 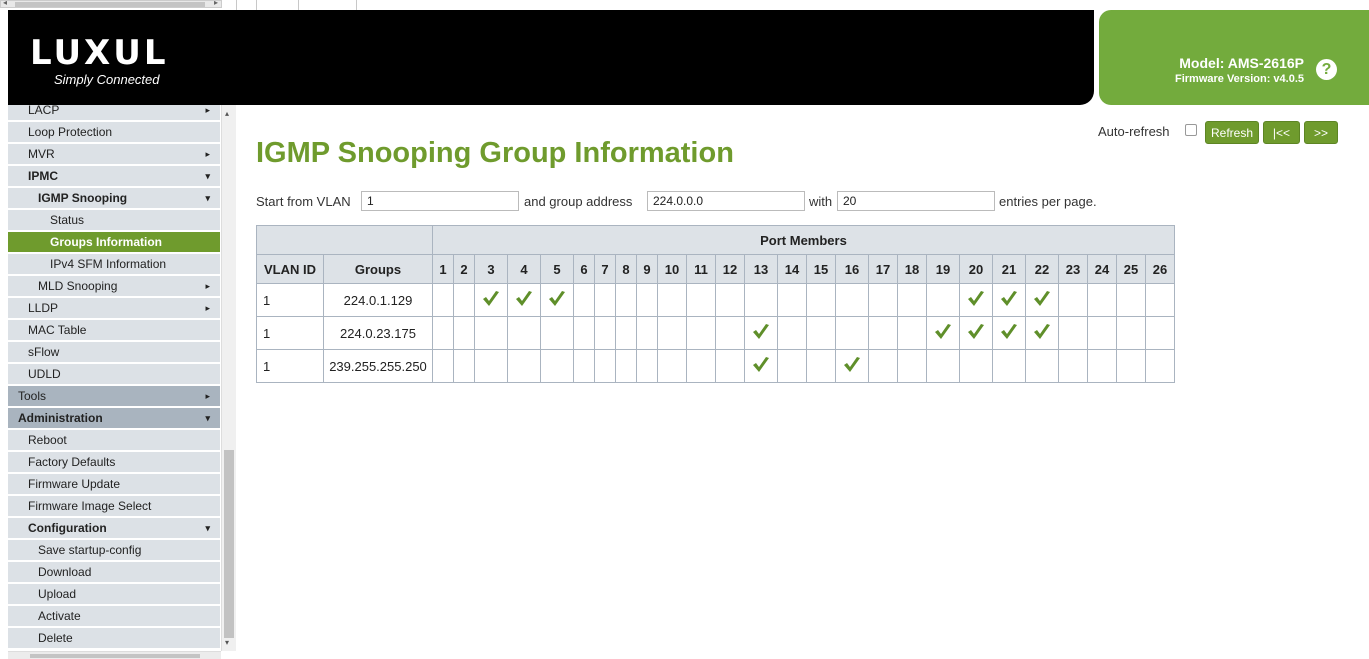 What do you see at coordinates (605, 269) in the screenshot?
I see `port-header: 7` at bounding box center [605, 269].